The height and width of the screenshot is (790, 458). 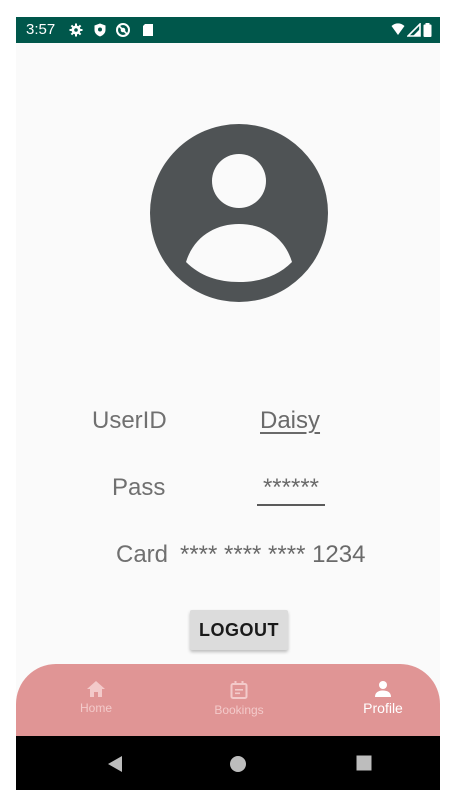 I want to click on shield-icon, so click(x=100, y=30).